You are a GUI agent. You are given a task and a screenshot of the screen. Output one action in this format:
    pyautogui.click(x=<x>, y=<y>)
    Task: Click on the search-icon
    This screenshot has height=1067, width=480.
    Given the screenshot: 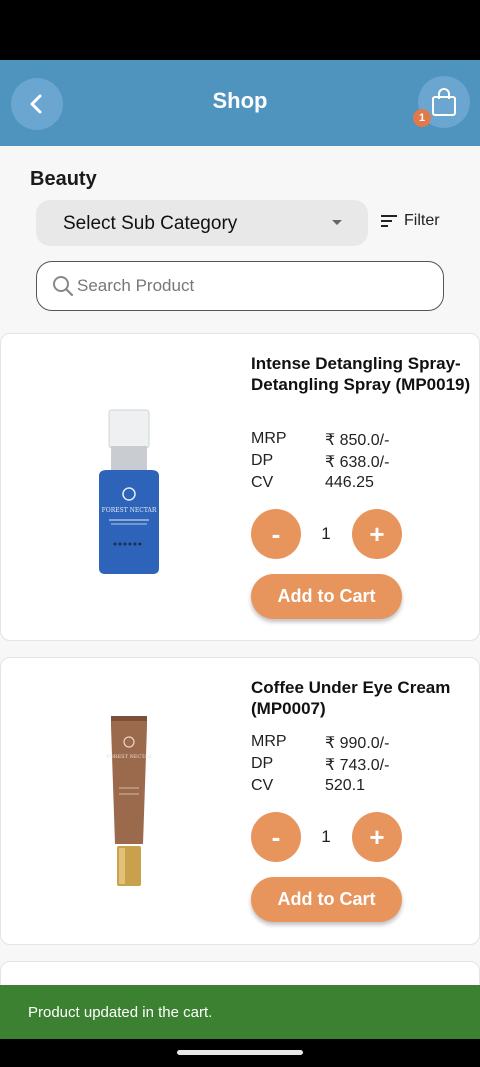 What is the action you would take?
    pyautogui.click(x=63, y=286)
    